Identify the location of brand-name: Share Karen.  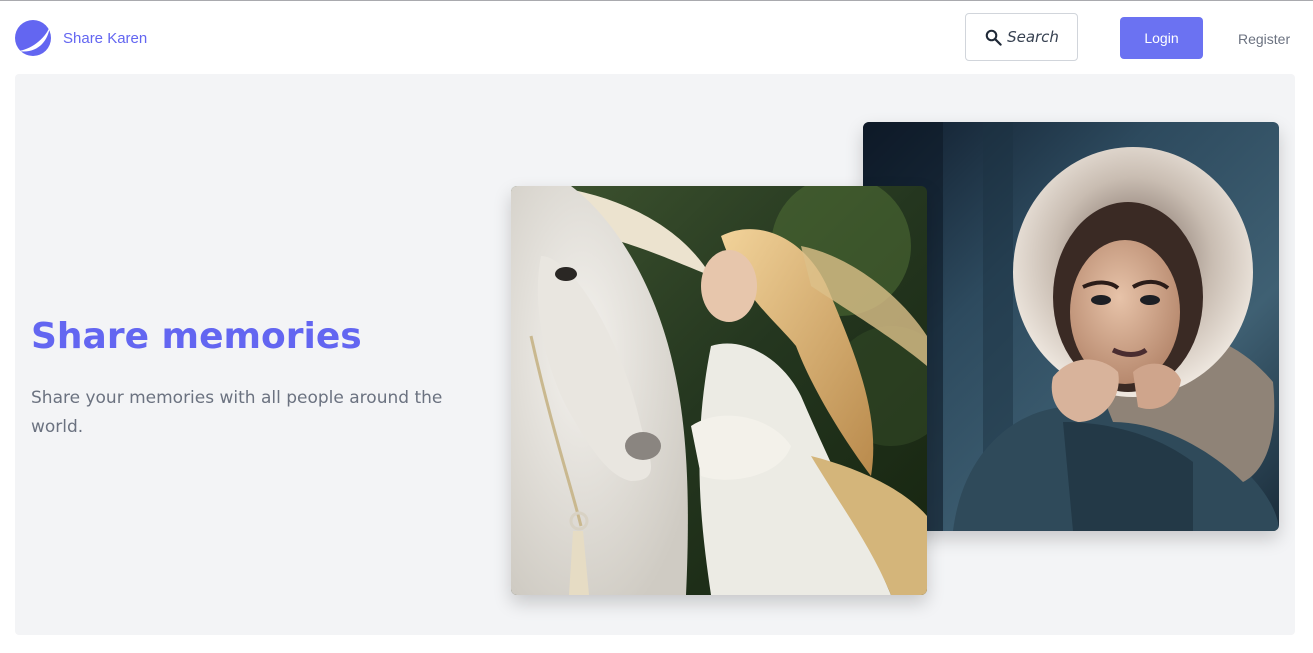
(105, 38).